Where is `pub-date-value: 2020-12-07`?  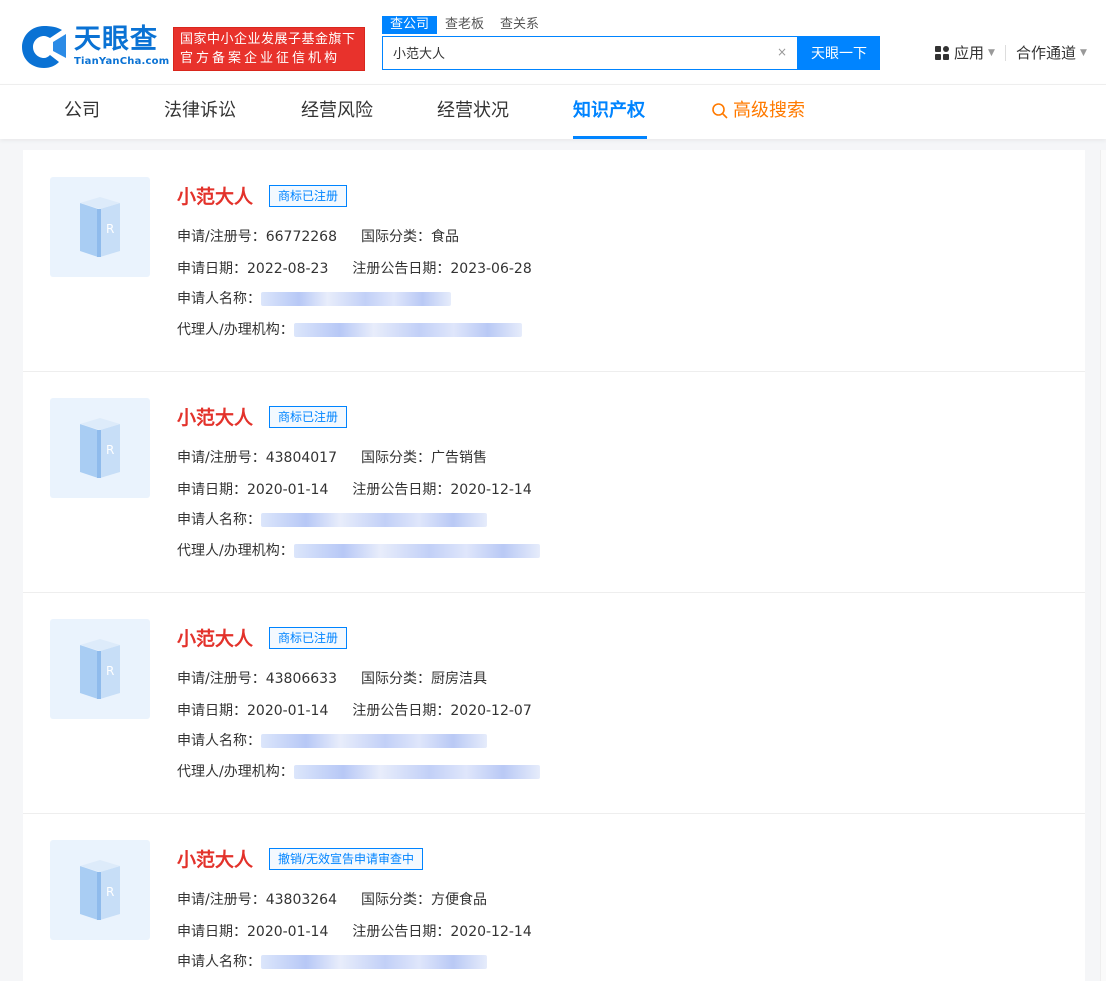
pub-date-value: 2020-12-07 is located at coordinates (491, 711).